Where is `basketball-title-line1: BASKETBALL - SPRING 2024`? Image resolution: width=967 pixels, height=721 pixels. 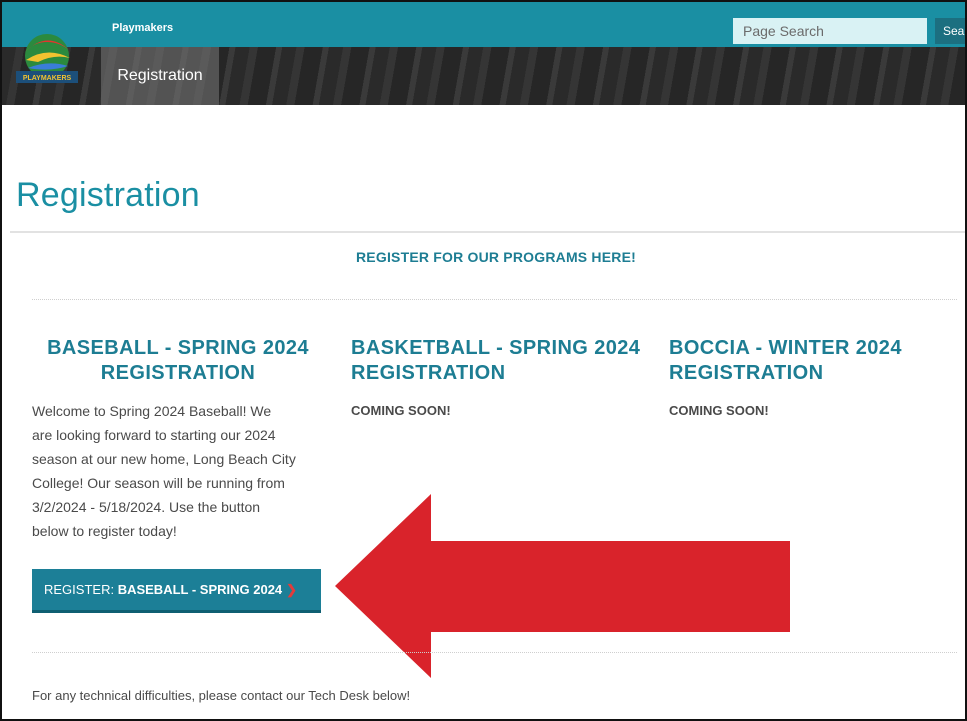
basketball-title-line1: BASKETBALL - SPRING 2024 is located at coordinates (496, 348).